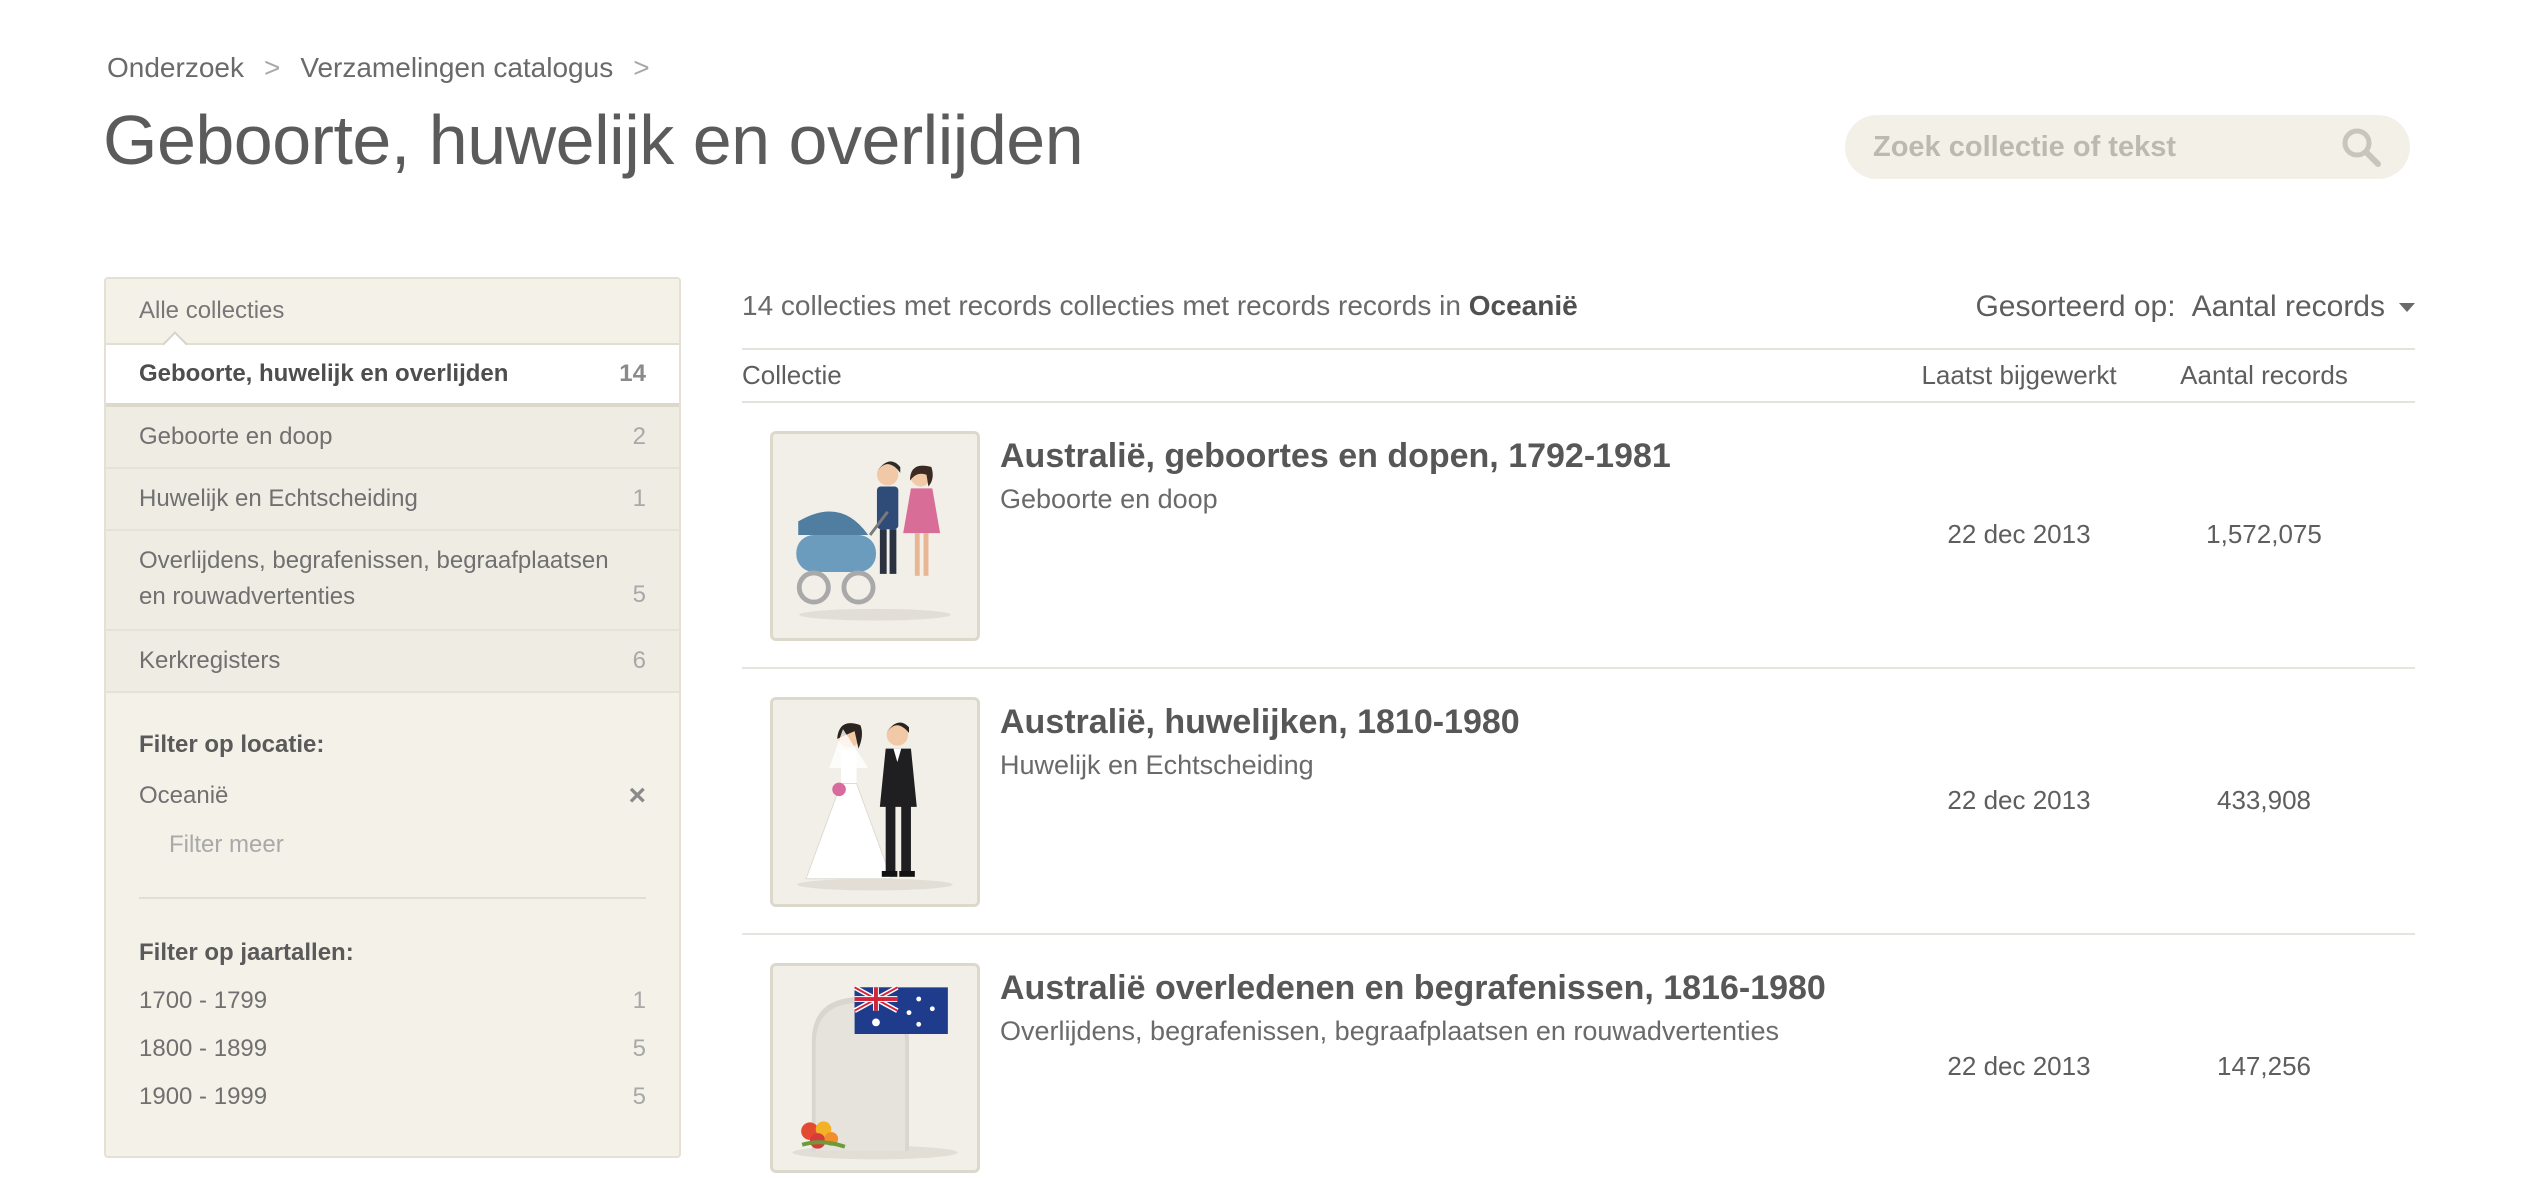  Describe the element at coordinates (2407, 307) in the screenshot. I see `chevron-down-icon` at that location.